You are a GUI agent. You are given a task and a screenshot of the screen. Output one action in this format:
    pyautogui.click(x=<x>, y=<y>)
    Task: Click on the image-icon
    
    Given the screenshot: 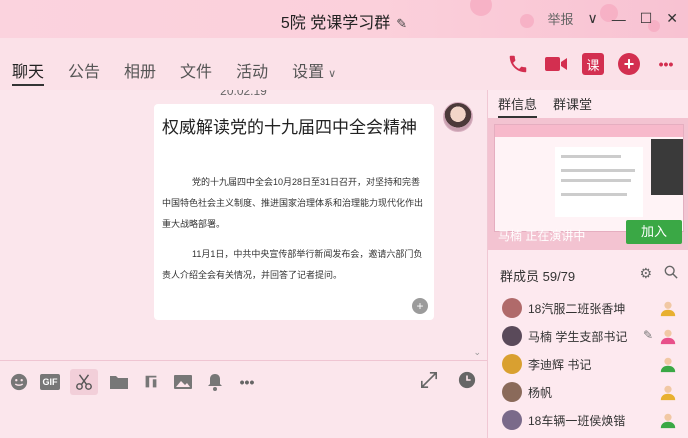 What is the action you would take?
    pyautogui.click(x=183, y=382)
    